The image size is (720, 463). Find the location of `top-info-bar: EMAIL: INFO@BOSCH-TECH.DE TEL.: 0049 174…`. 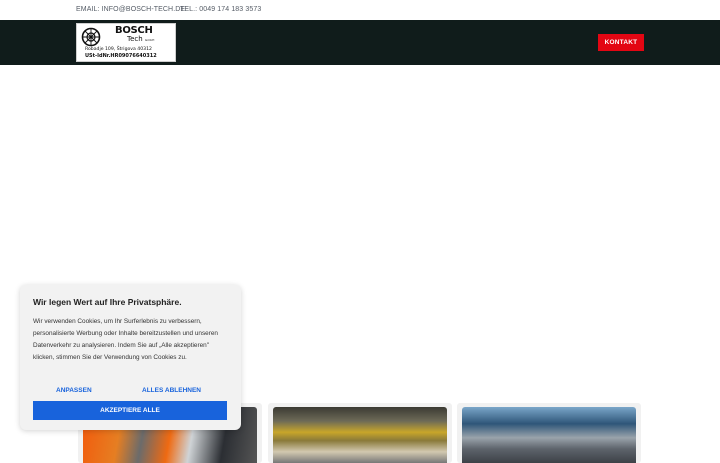

top-info-bar: EMAIL: INFO@BOSCH-TECH.DE TEL.: 0049 174… is located at coordinates (360, 10).